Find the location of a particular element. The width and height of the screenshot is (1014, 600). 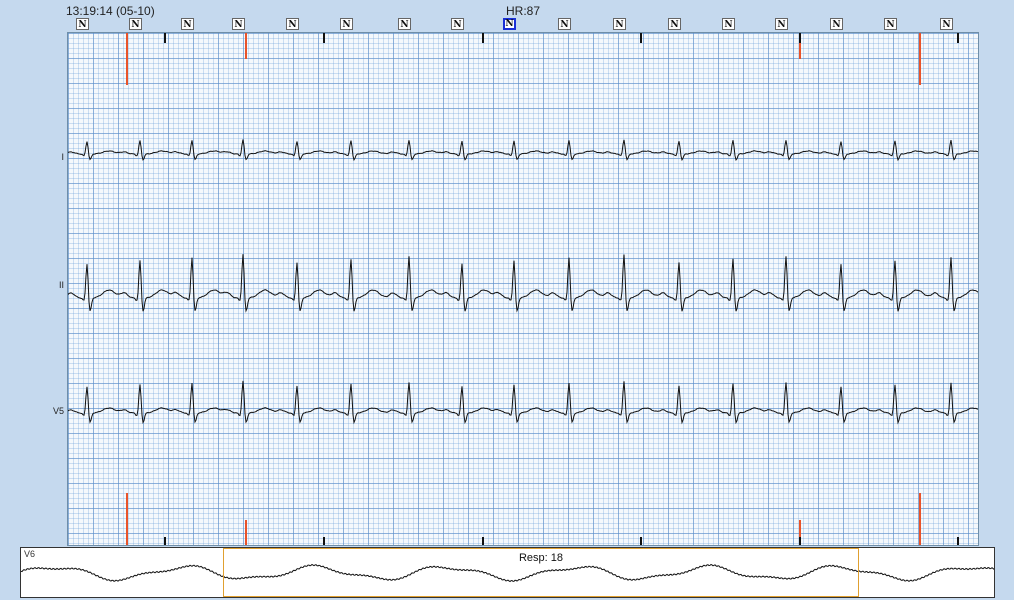

trace-lead-ii is located at coordinates (523, 283).